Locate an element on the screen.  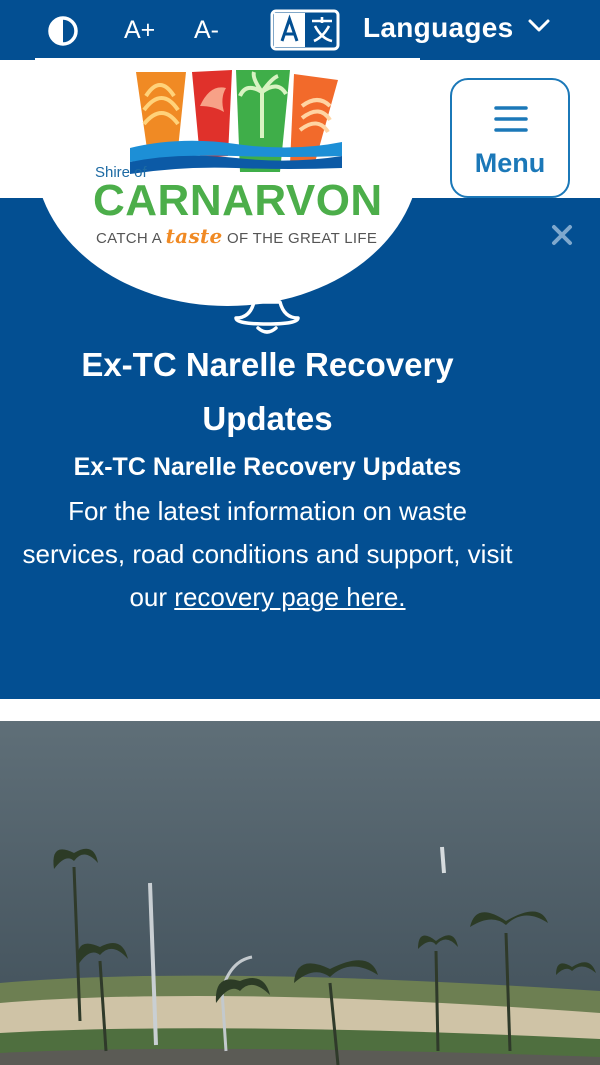
menu-label: Menu is located at coordinates (510, 163).